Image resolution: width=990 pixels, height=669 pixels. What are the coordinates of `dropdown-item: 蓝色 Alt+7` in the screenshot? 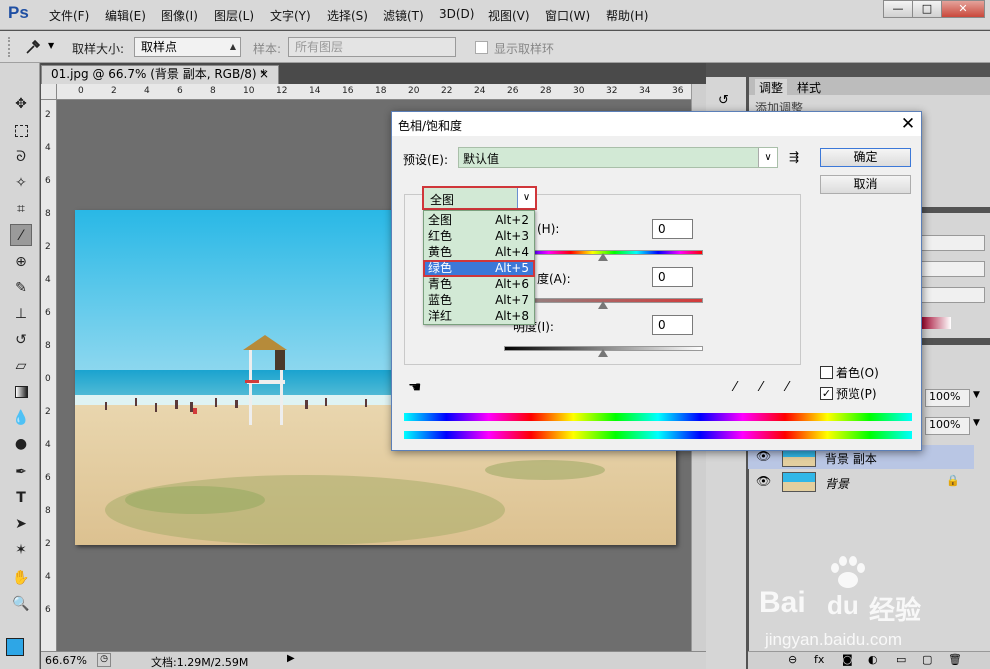 It's located at (479, 300).